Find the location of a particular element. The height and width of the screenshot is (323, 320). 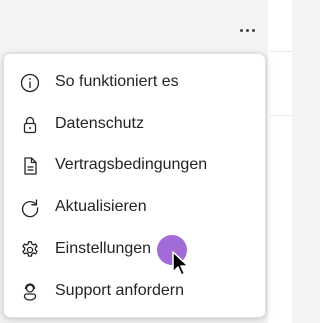

person-support-icon is located at coordinates (30, 292).